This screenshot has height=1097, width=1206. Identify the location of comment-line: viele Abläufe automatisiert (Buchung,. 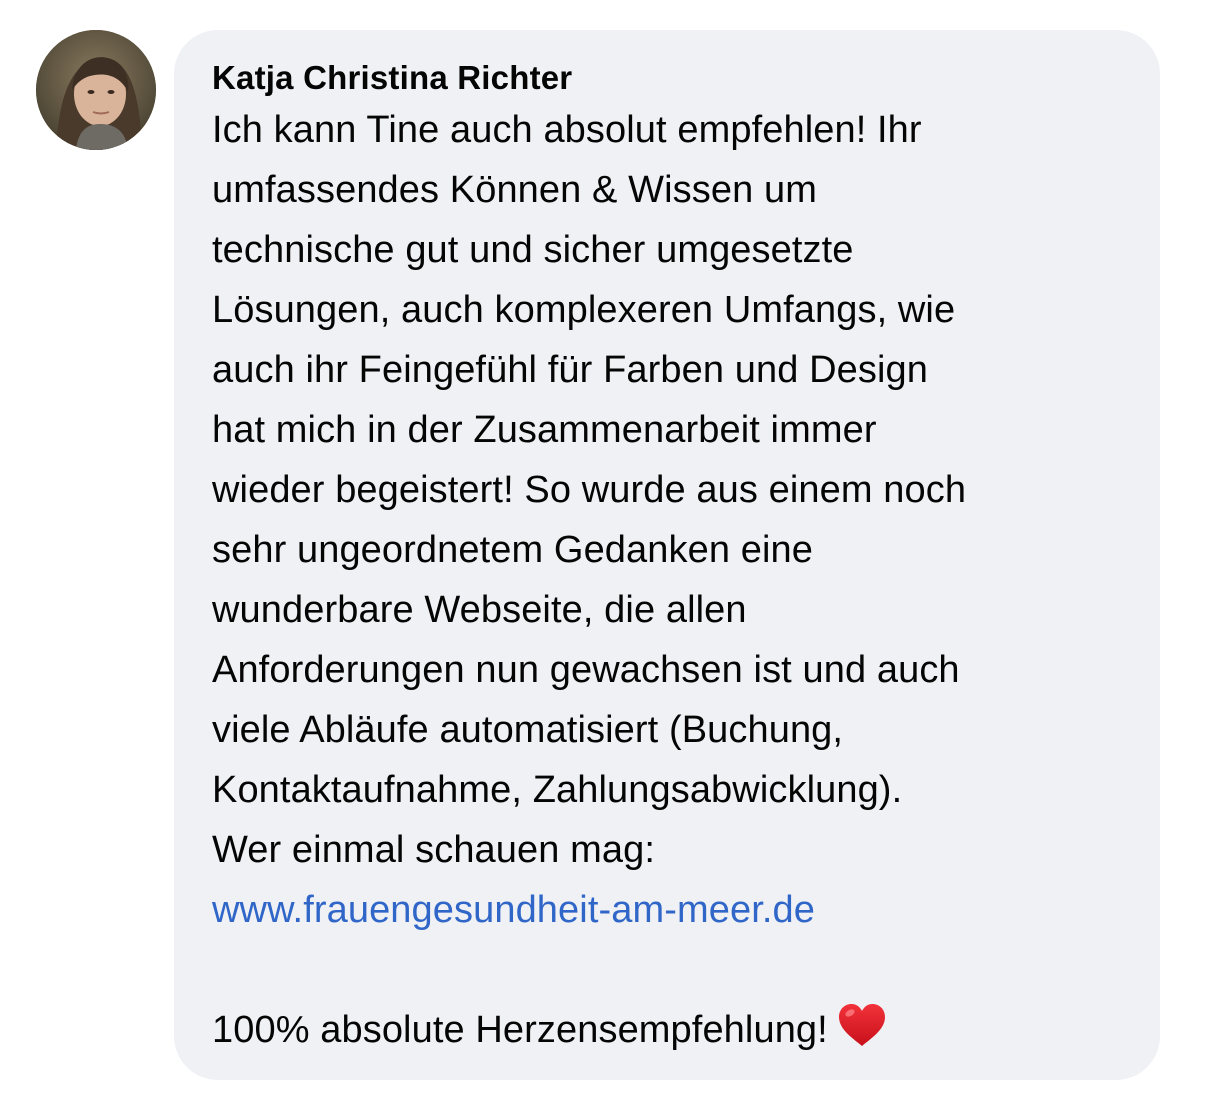
(528, 730).